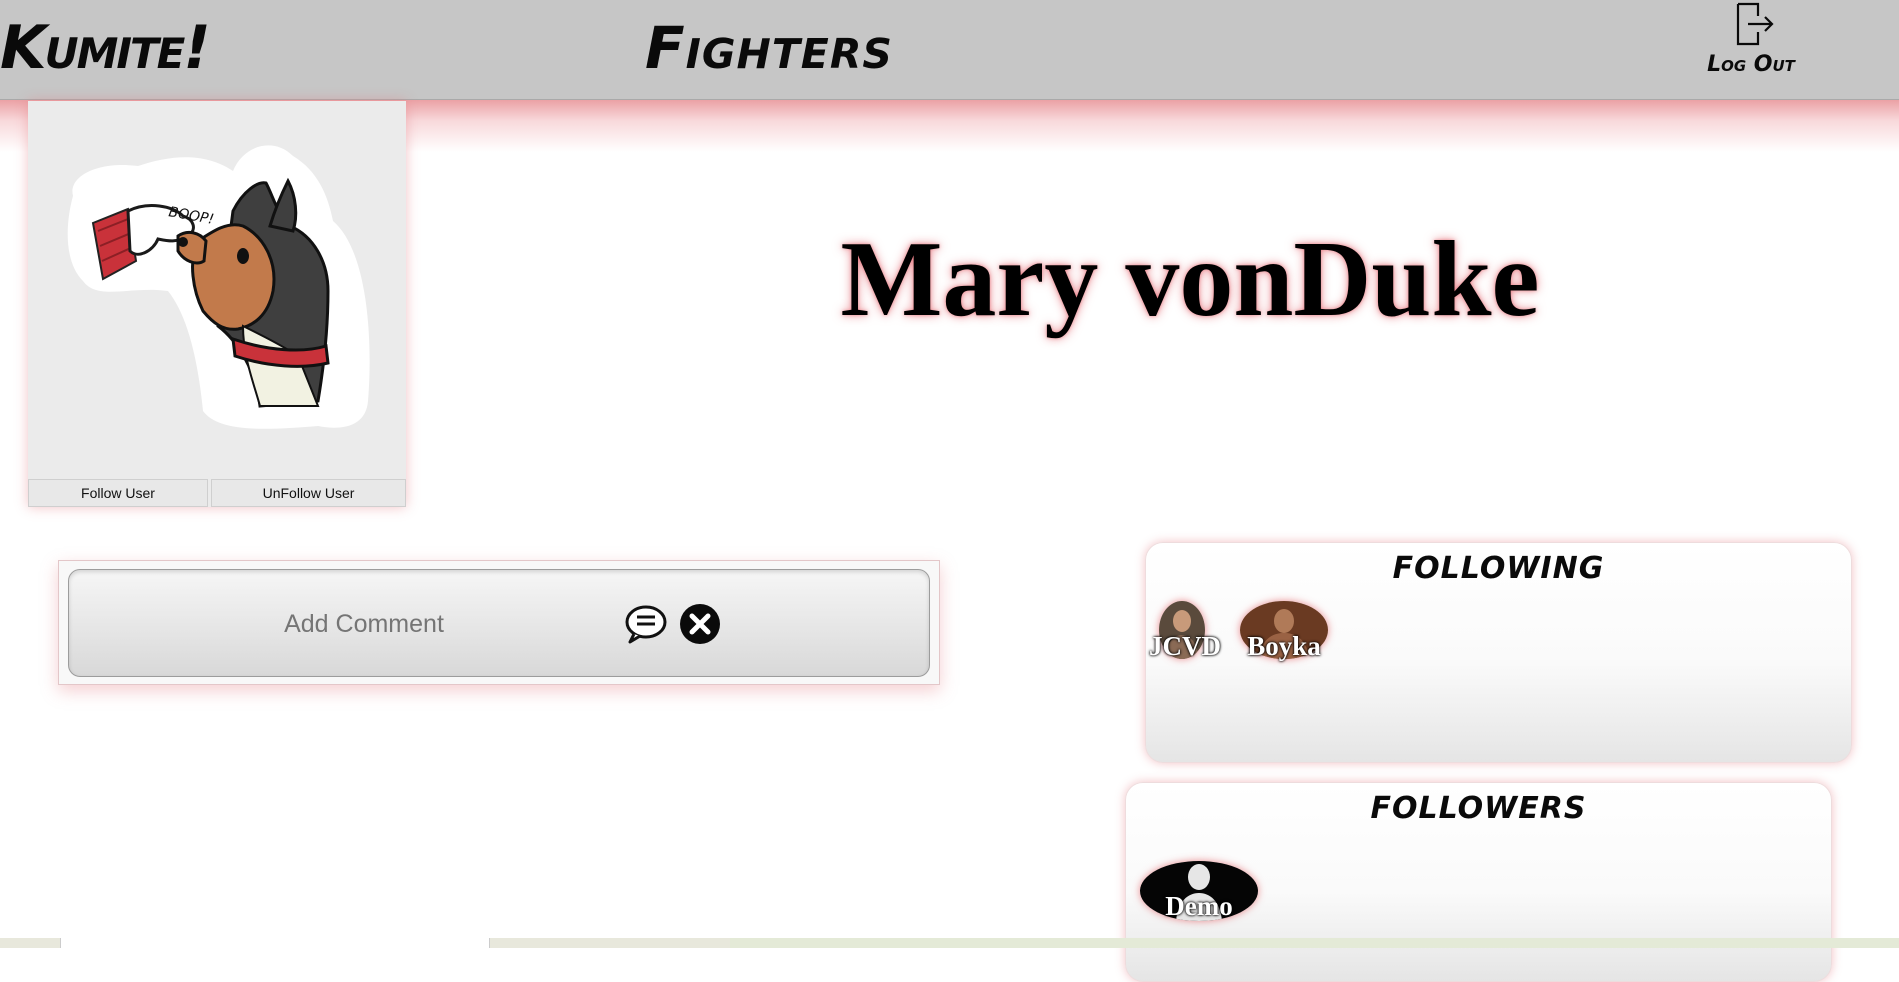 This screenshot has width=1899, height=982. I want to click on follower-user-demo: Demo, so click(1199, 891).